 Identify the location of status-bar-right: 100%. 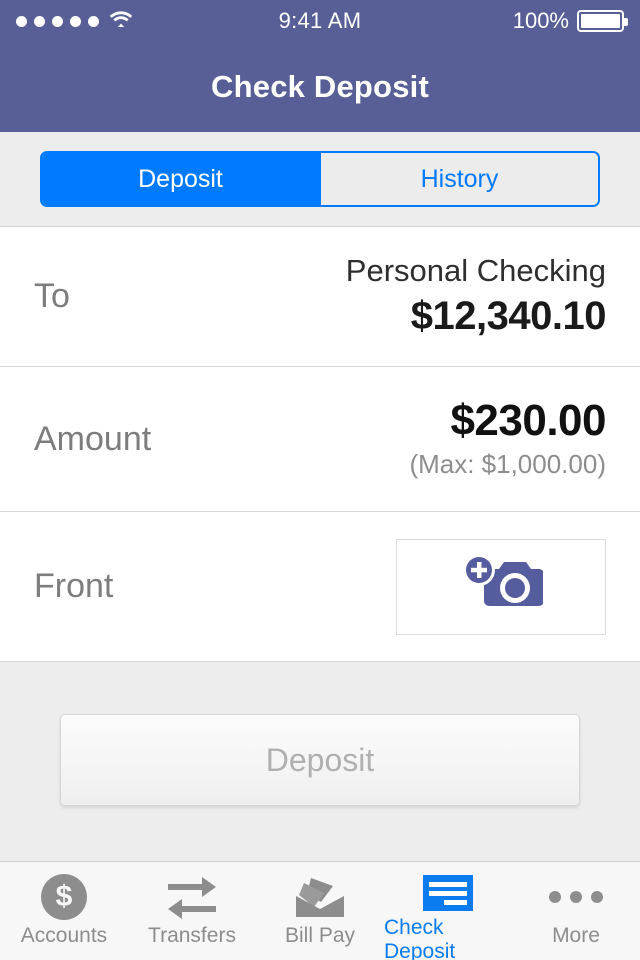
(570, 21).